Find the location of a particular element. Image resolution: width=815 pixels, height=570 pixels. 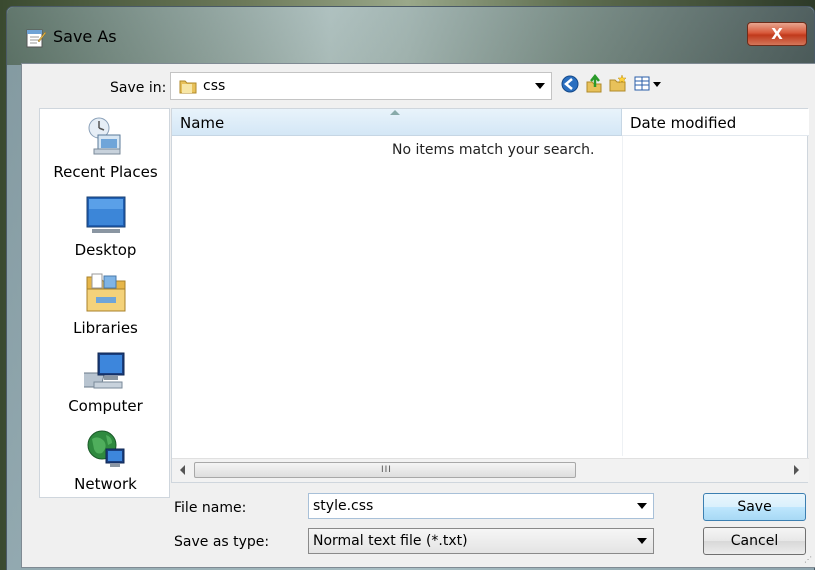

scrollbar-grip: III is located at coordinates (386, 470).